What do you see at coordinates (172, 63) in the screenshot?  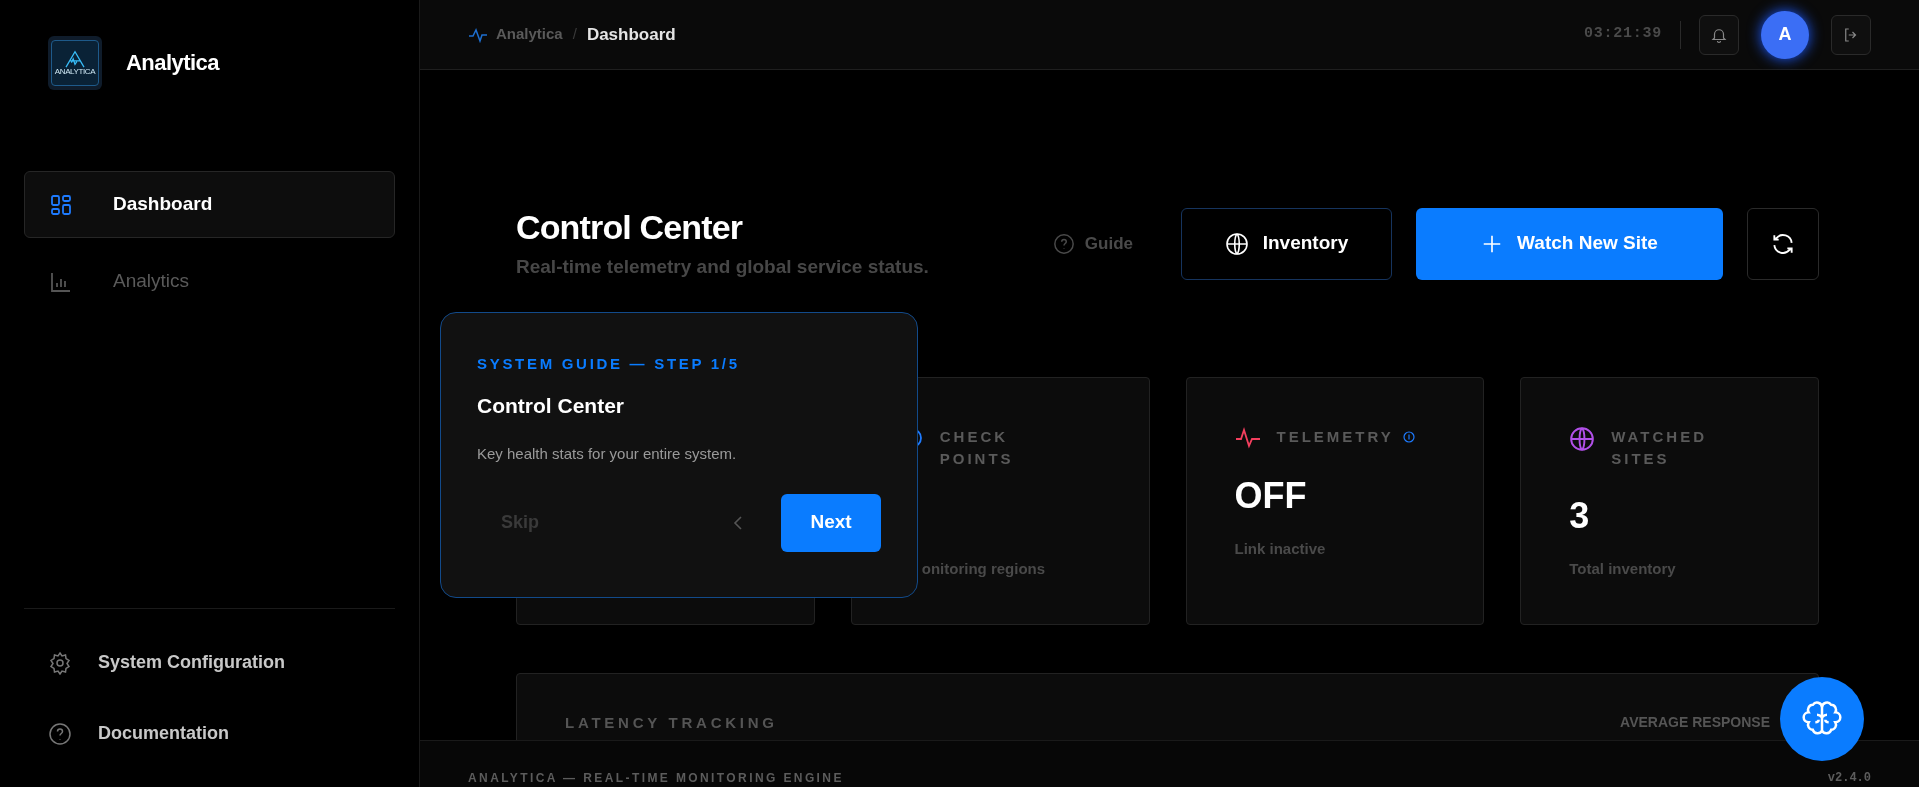 I see `brand-name: Analytica` at bounding box center [172, 63].